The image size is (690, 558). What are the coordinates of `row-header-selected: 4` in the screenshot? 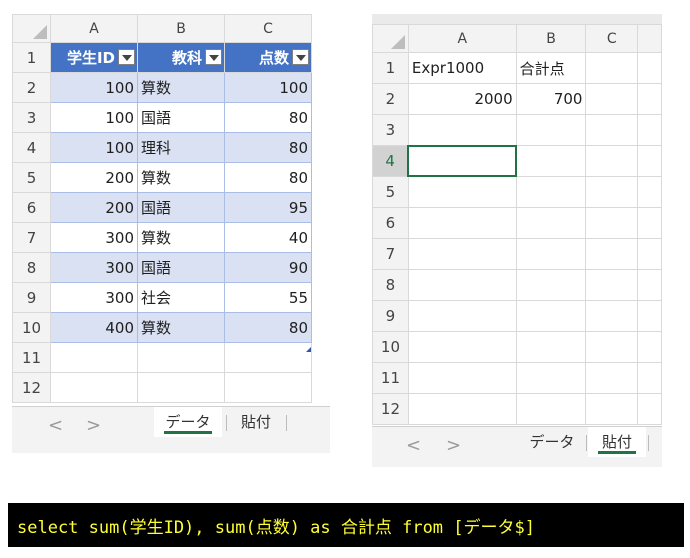 It's located at (391, 161).